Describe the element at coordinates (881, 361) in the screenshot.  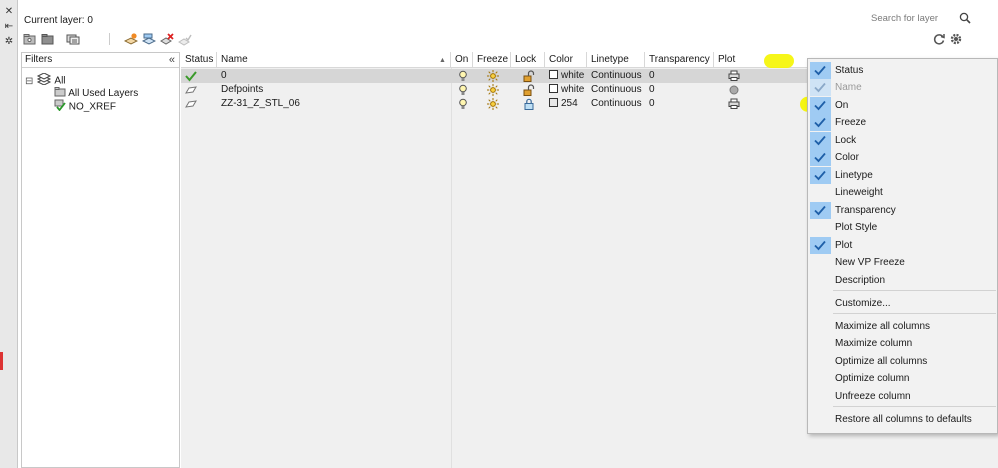
I see `menu-item-label: Optimize all columns` at that location.